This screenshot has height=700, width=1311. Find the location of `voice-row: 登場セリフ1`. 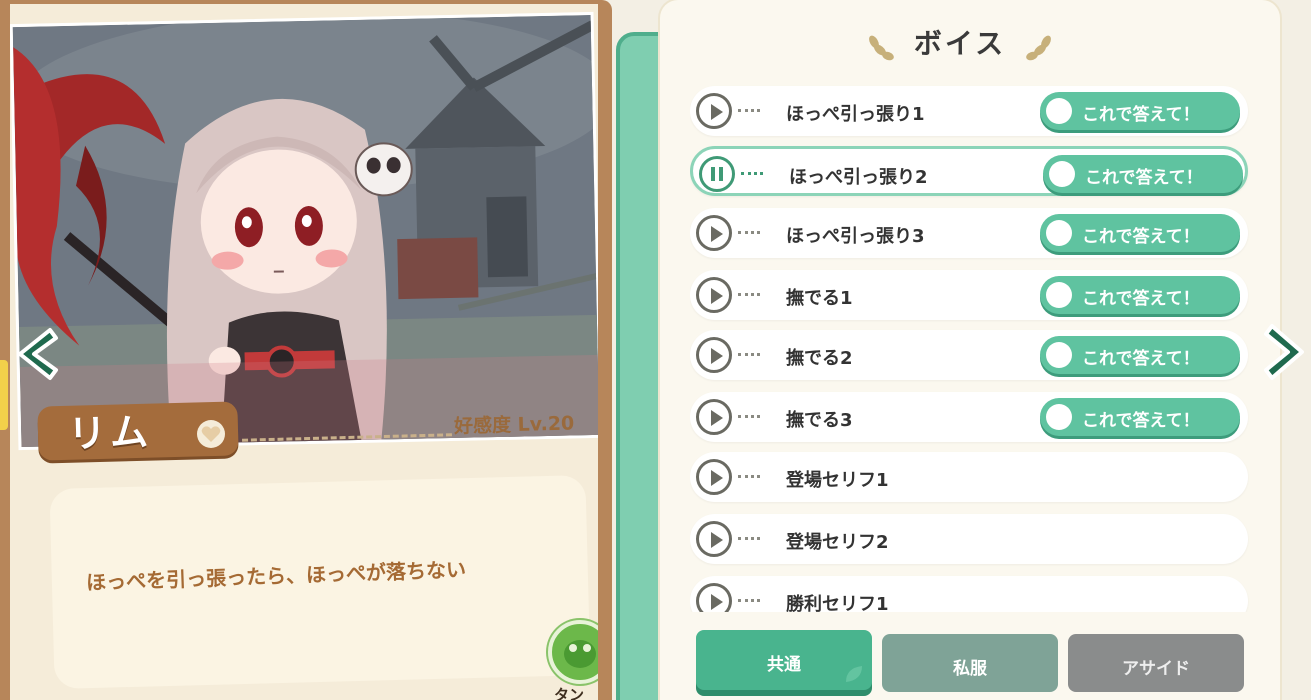

voice-row: 登場セリフ1 is located at coordinates (969, 477).